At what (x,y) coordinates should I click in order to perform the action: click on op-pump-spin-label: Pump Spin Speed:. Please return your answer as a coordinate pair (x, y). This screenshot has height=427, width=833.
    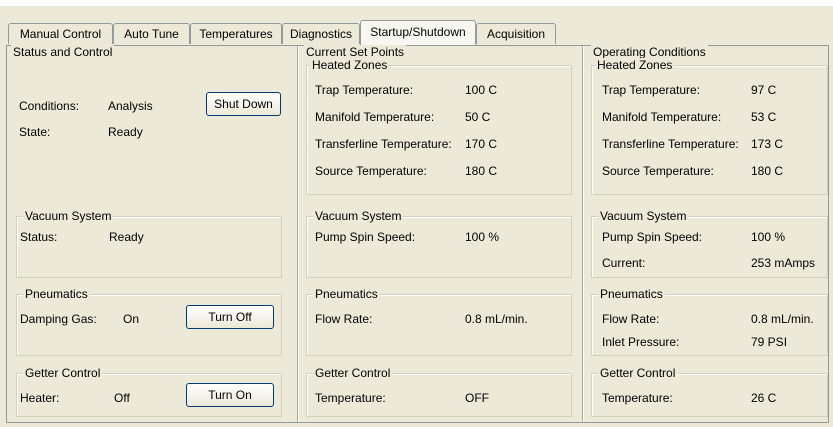
    Looking at the image, I should click on (652, 237).